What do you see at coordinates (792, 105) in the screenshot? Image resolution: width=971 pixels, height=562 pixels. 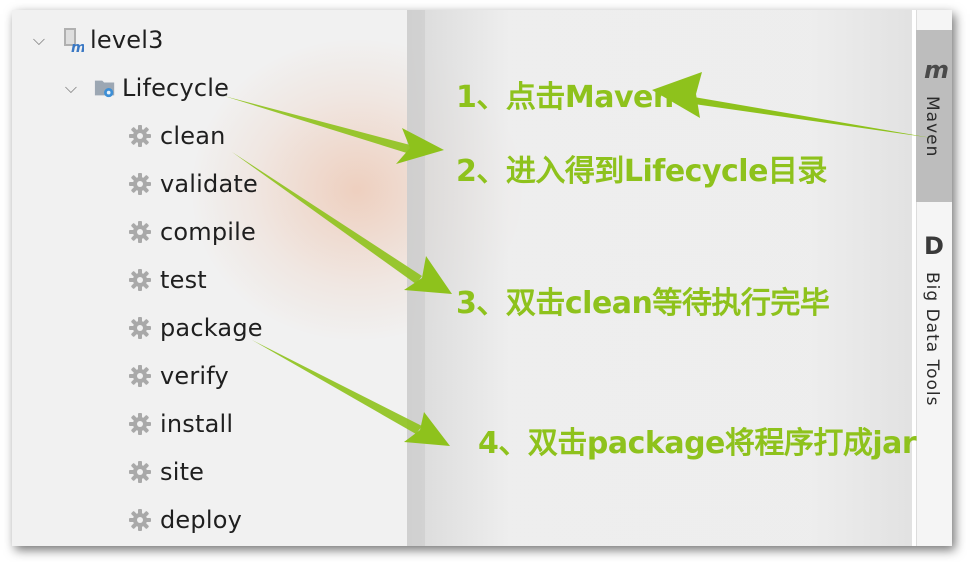 I see `arrow-to-maven-icon` at bounding box center [792, 105].